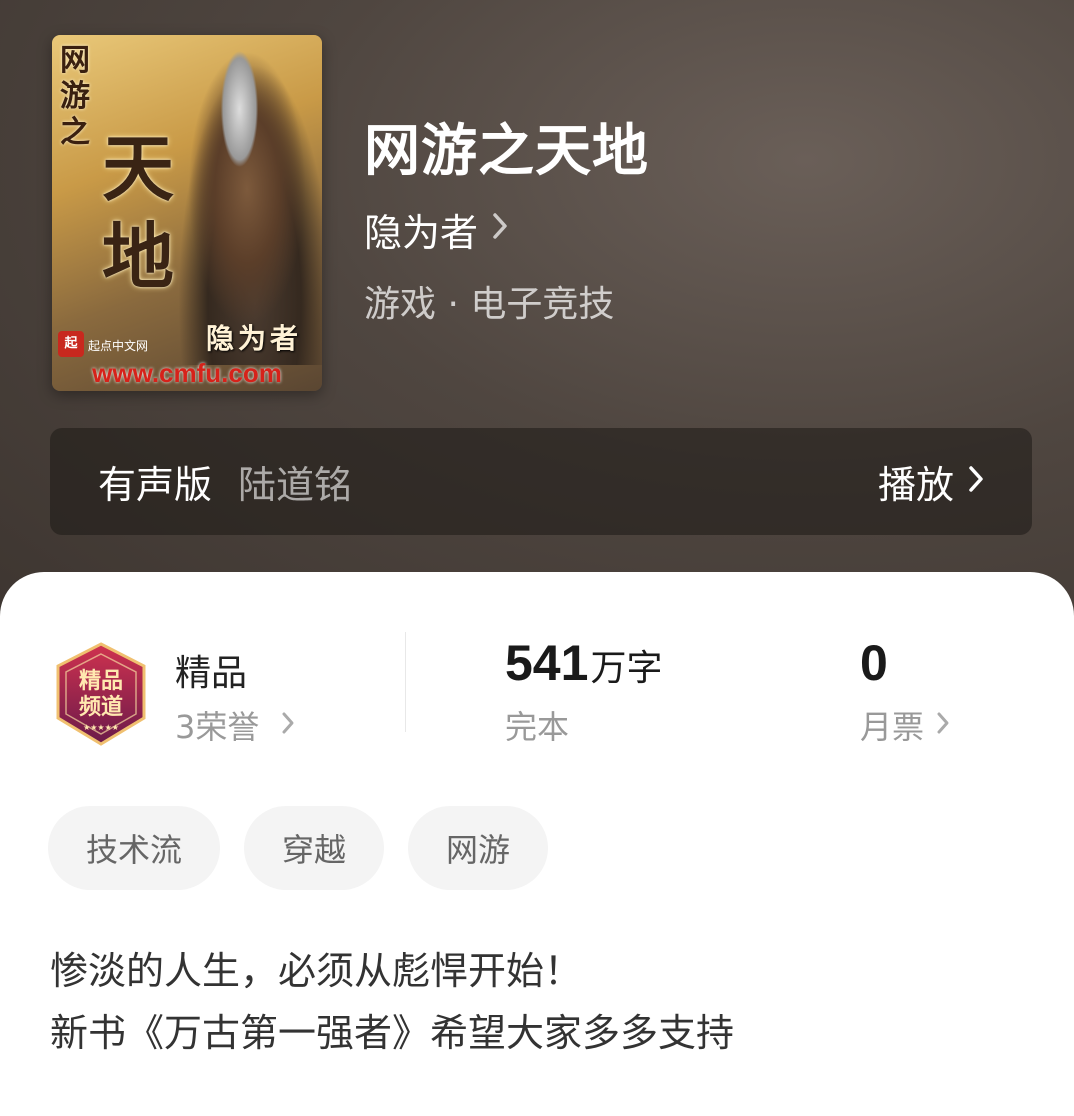 This screenshot has width=1074, height=1116. I want to click on author-name: 隐为者, so click(421, 233).